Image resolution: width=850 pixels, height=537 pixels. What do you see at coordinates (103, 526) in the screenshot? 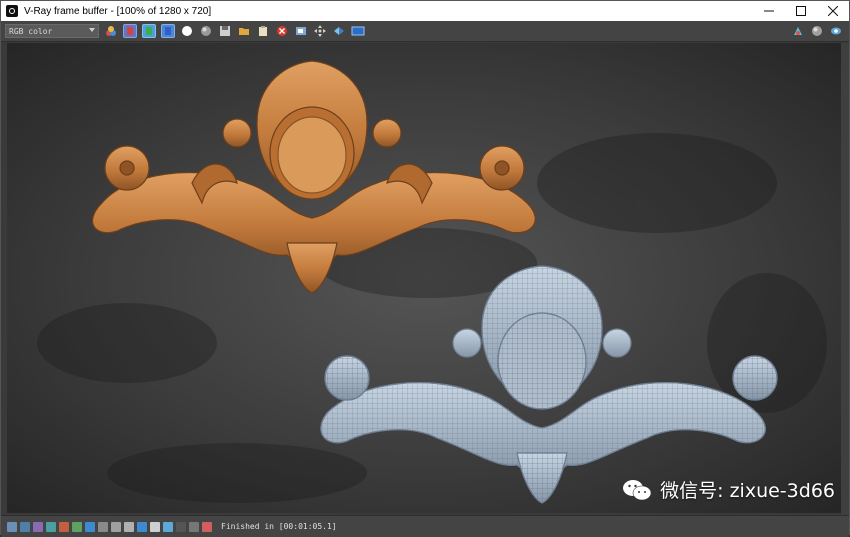
I see `curves-icon` at bounding box center [103, 526].